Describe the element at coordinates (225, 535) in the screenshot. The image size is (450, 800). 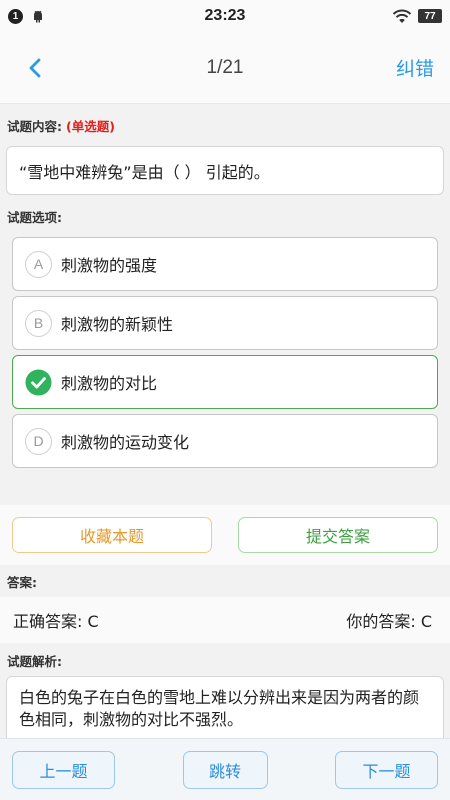
I see `action-row: 收藏本题 提交答案` at that location.